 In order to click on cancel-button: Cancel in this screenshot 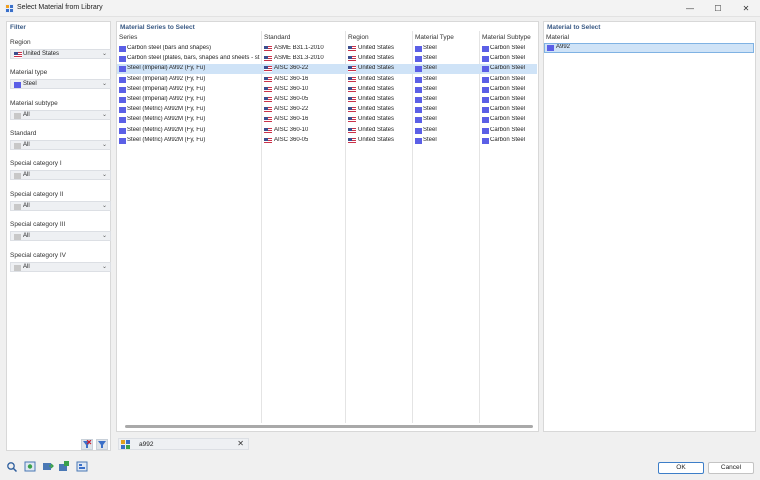, I will do `click(731, 468)`.